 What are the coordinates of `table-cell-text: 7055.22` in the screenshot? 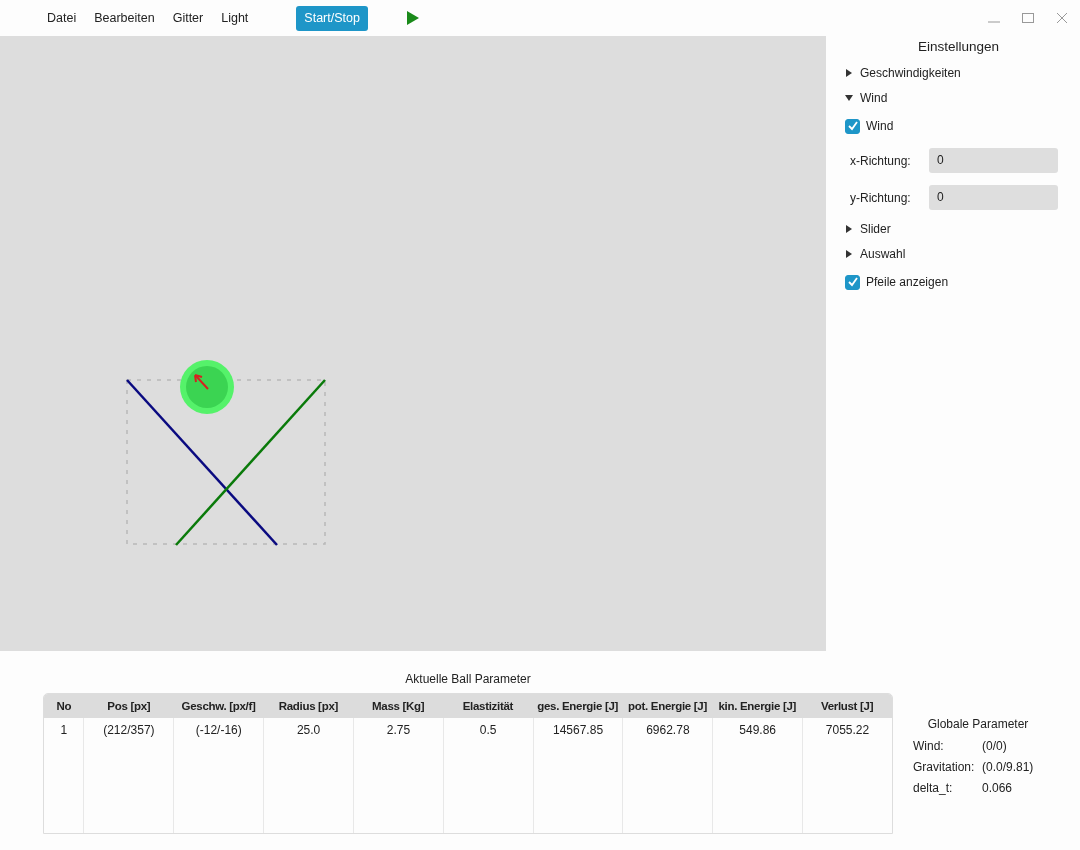 It's located at (847, 730).